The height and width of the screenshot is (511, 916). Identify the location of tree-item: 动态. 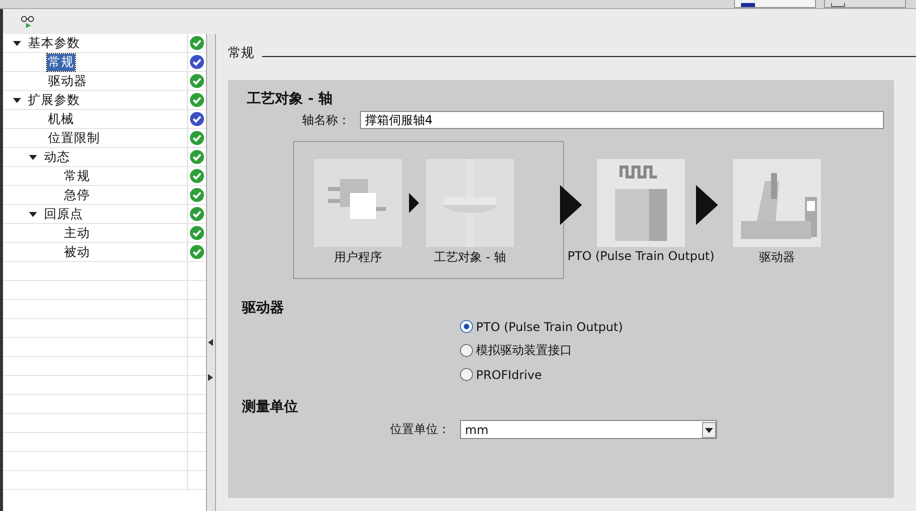
(57, 157).